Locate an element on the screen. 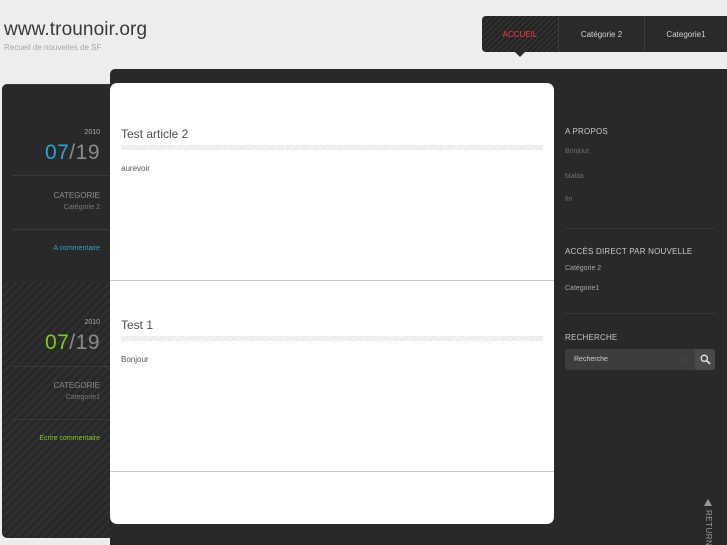 The height and width of the screenshot is (545, 727). about-line: fin is located at coordinates (569, 199).